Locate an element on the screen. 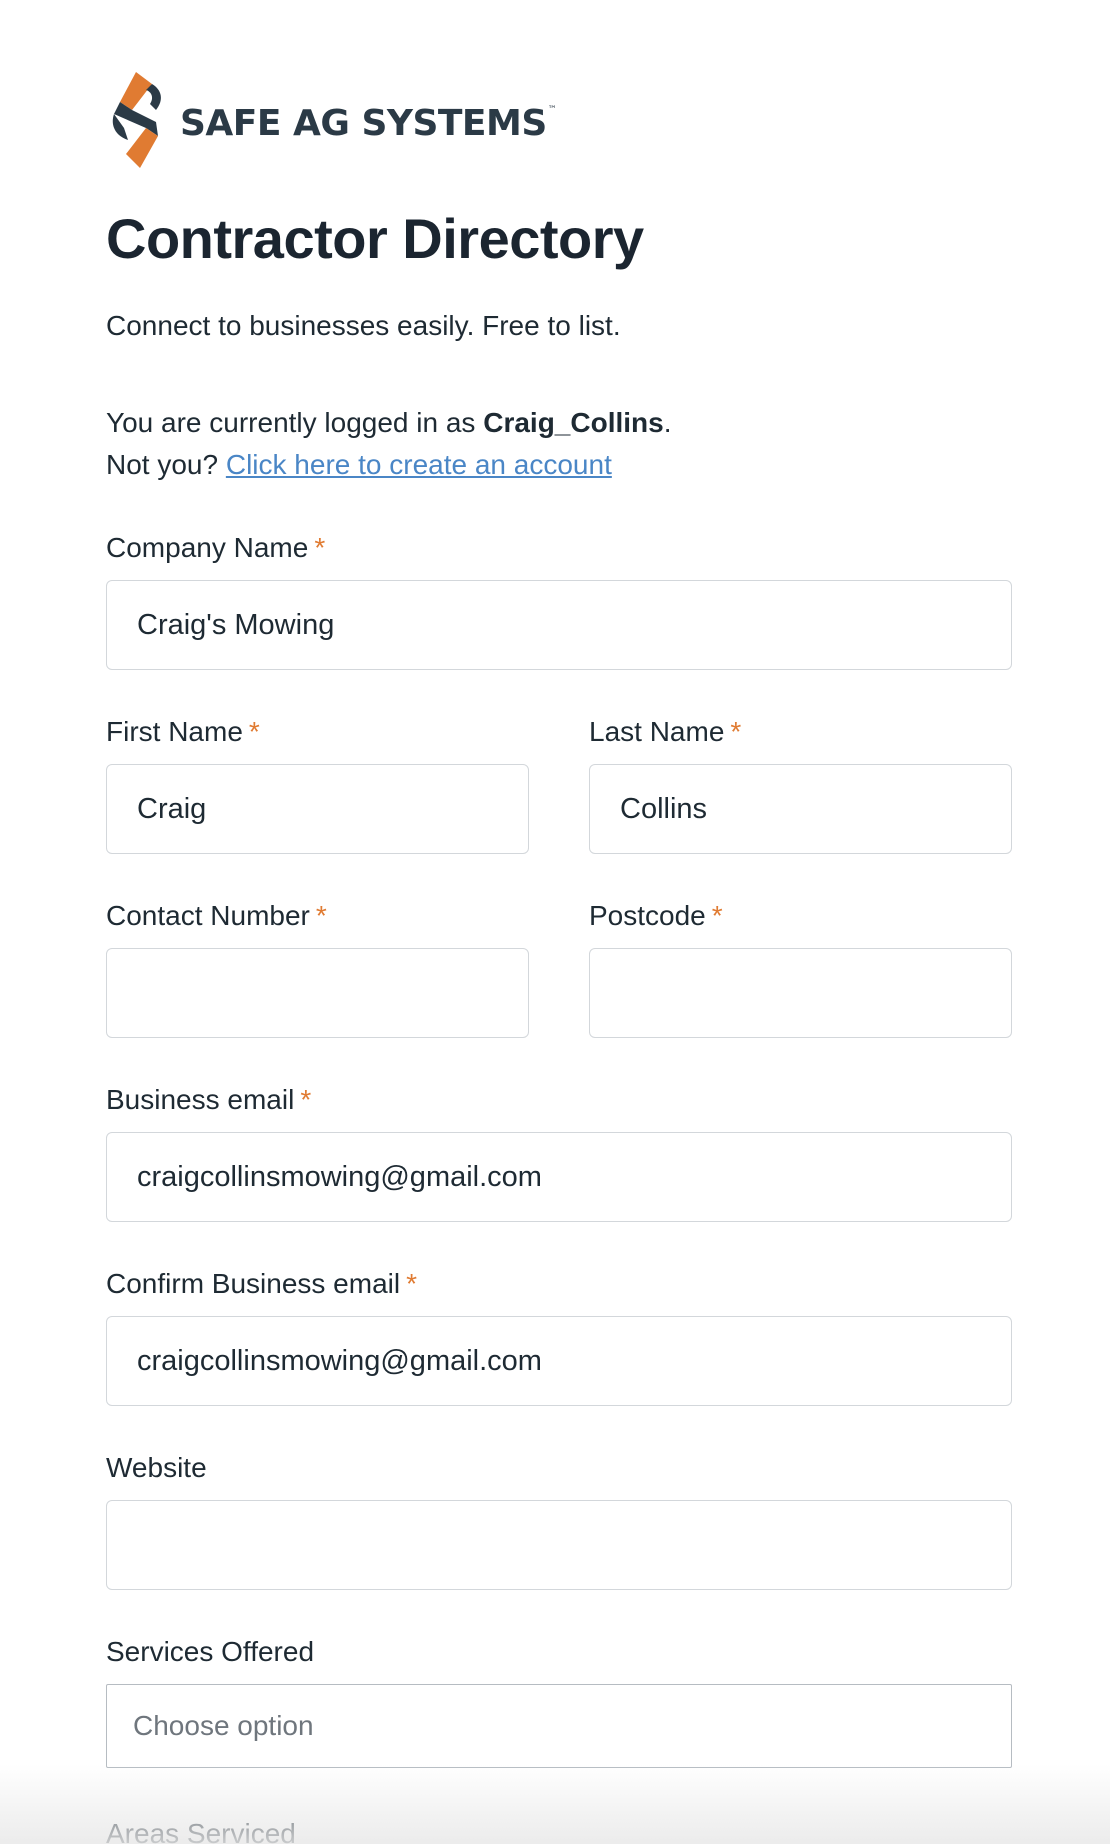 The width and height of the screenshot is (1110, 1844). brand-name: SAFE AG SYSTEMS™ is located at coordinates (368, 123).